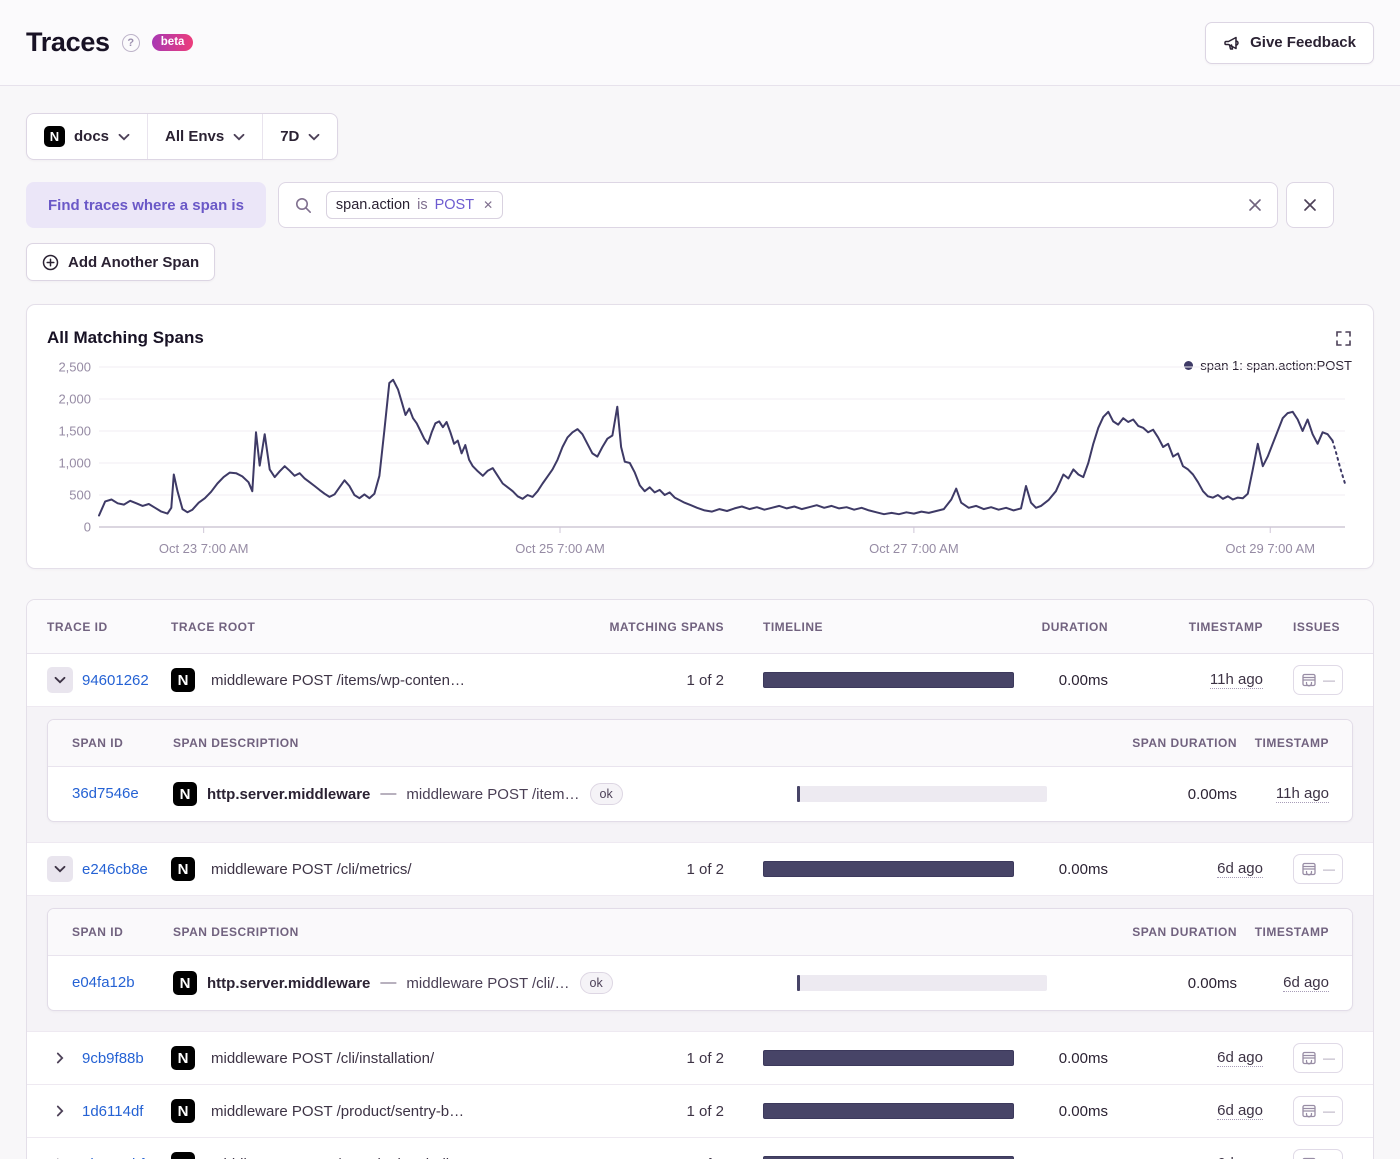 Image resolution: width=1400 pixels, height=1159 pixels. I want to click on add-another-span-label: Add Another Span, so click(134, 262).